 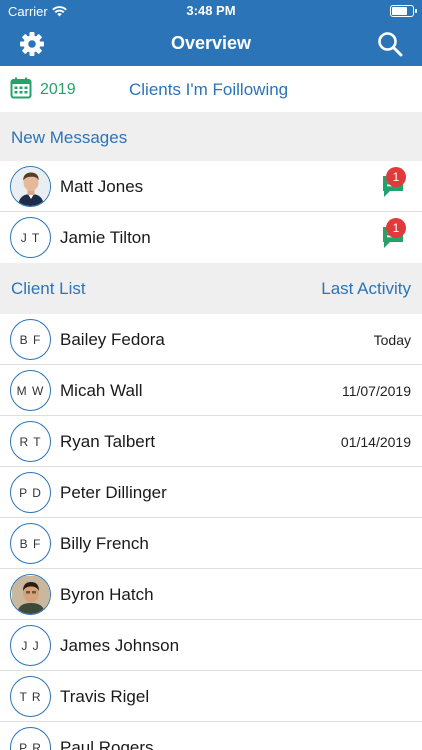 What do you see at coordinates (108, 441) in the screenshot?
I see `client-name: Ryan Talbert` at bounding box center [108, 441].